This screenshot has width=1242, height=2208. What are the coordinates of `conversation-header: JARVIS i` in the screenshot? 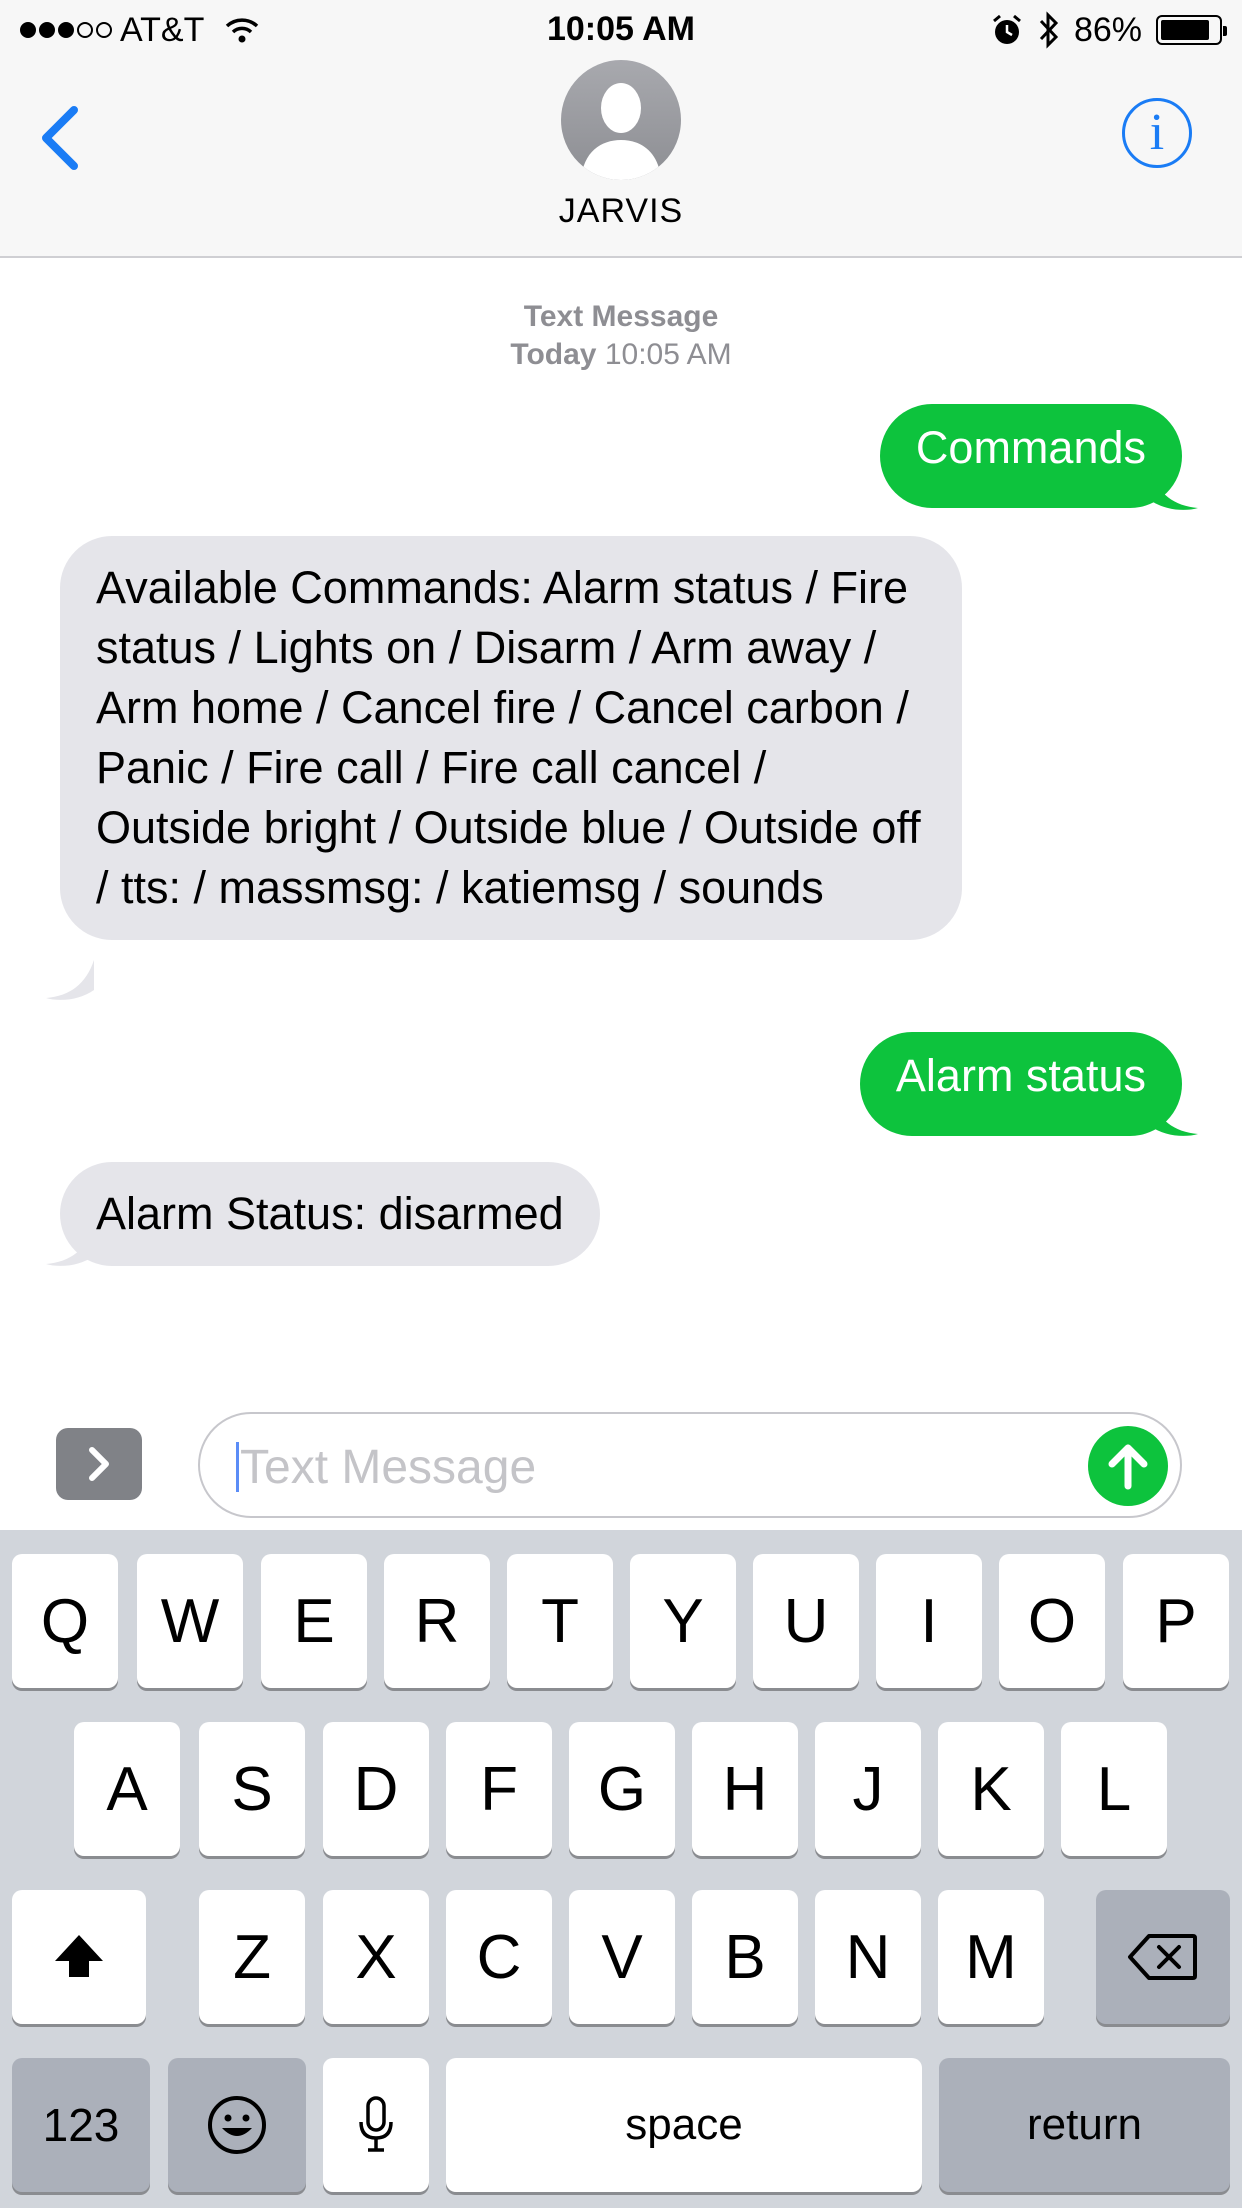 It's located at (621, 159).